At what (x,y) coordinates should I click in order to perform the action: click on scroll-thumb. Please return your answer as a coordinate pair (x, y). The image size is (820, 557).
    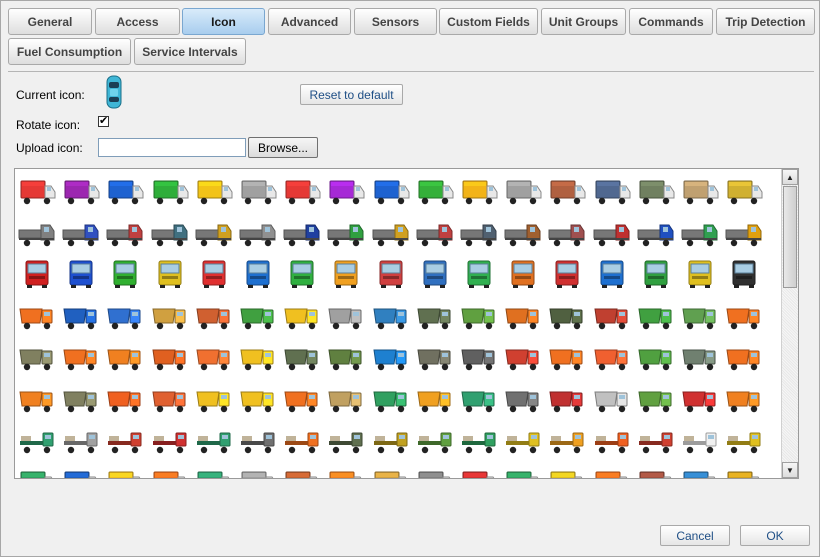
    Looking at the image, I should click on (790, 237).